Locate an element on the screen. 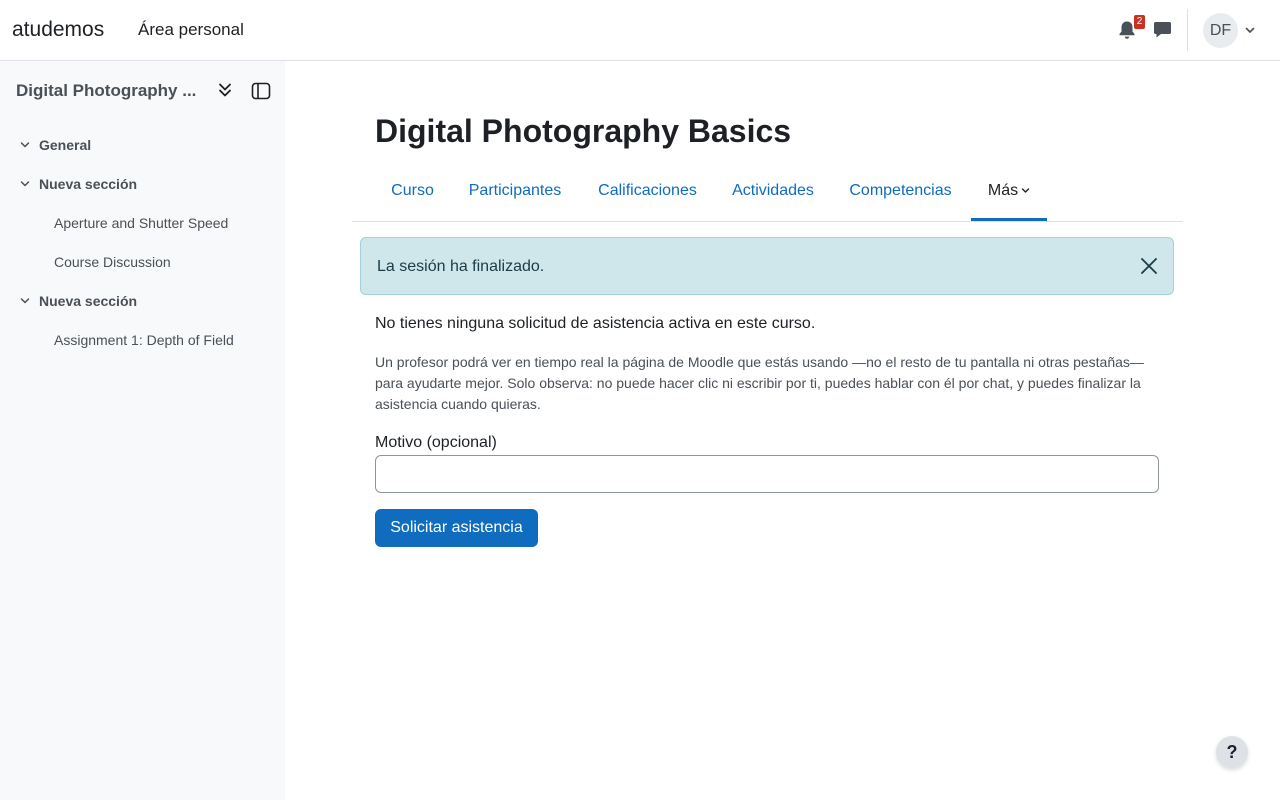  section-nueva-seccion-2: Nueva sección is located at coordinates (77, 301).